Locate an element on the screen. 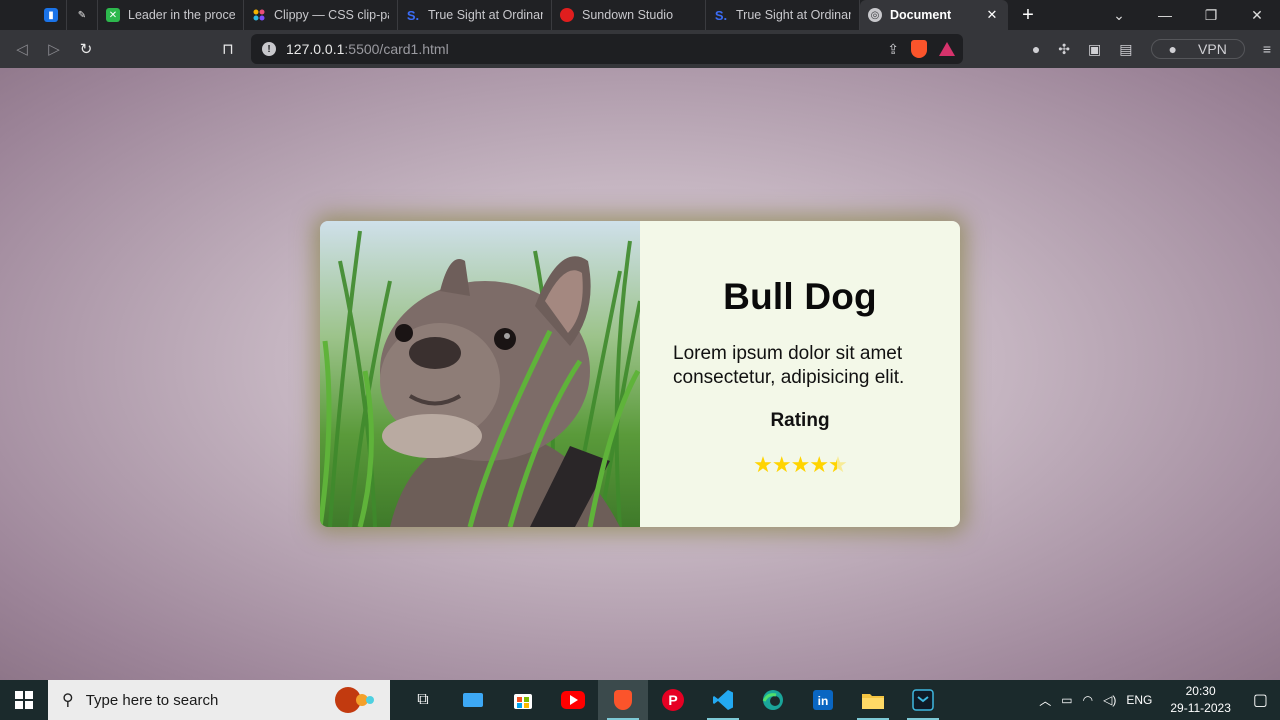 Image resolution: width=1280 pixels, height=720 pixels. brave-shields-icon is located at coordinates (919, 49).